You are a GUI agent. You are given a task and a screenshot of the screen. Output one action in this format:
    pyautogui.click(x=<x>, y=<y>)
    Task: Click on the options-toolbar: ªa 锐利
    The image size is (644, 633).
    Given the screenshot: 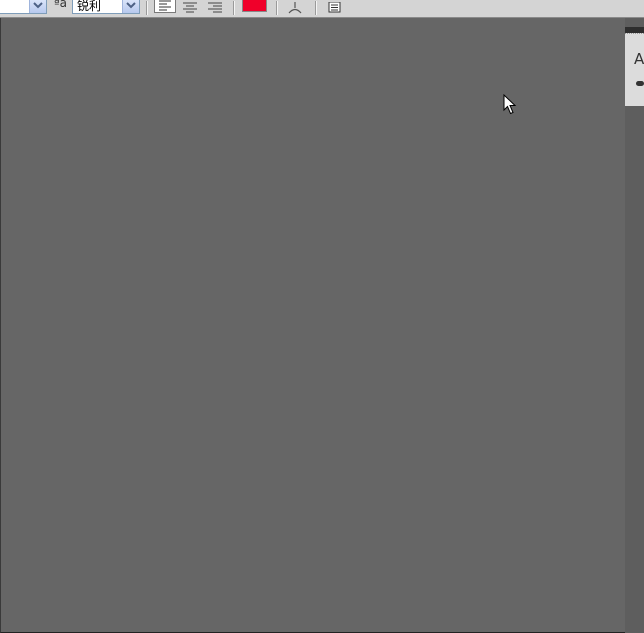 What is the action you would take?
    pyautogui.click(x=322, y=9)
    